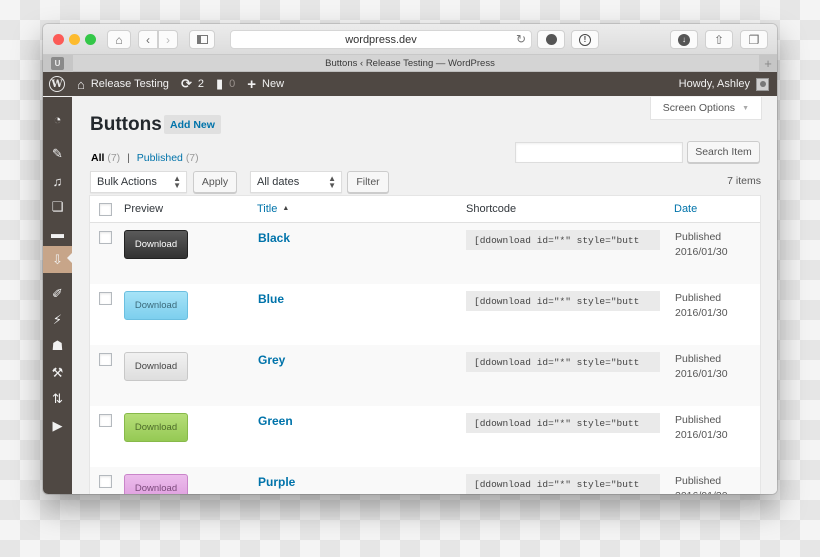 The width and height of the screenshot is (820, 557). I want to click on column-title: Title ▲, so click(273, 209).